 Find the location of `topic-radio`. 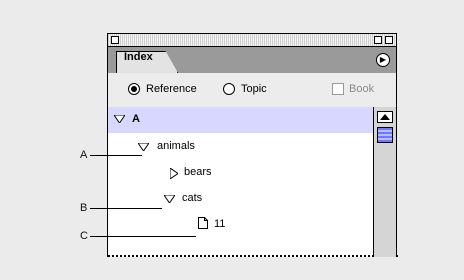

topic-radio is located at coordinates (229, 89).